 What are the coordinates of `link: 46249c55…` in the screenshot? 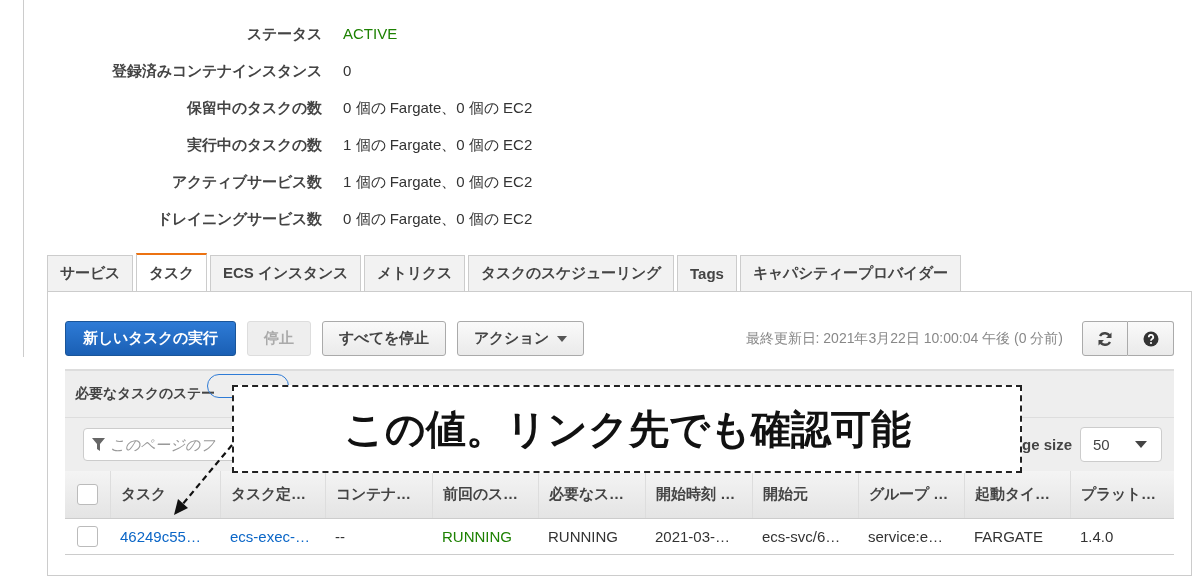 It's located at (165, 536).